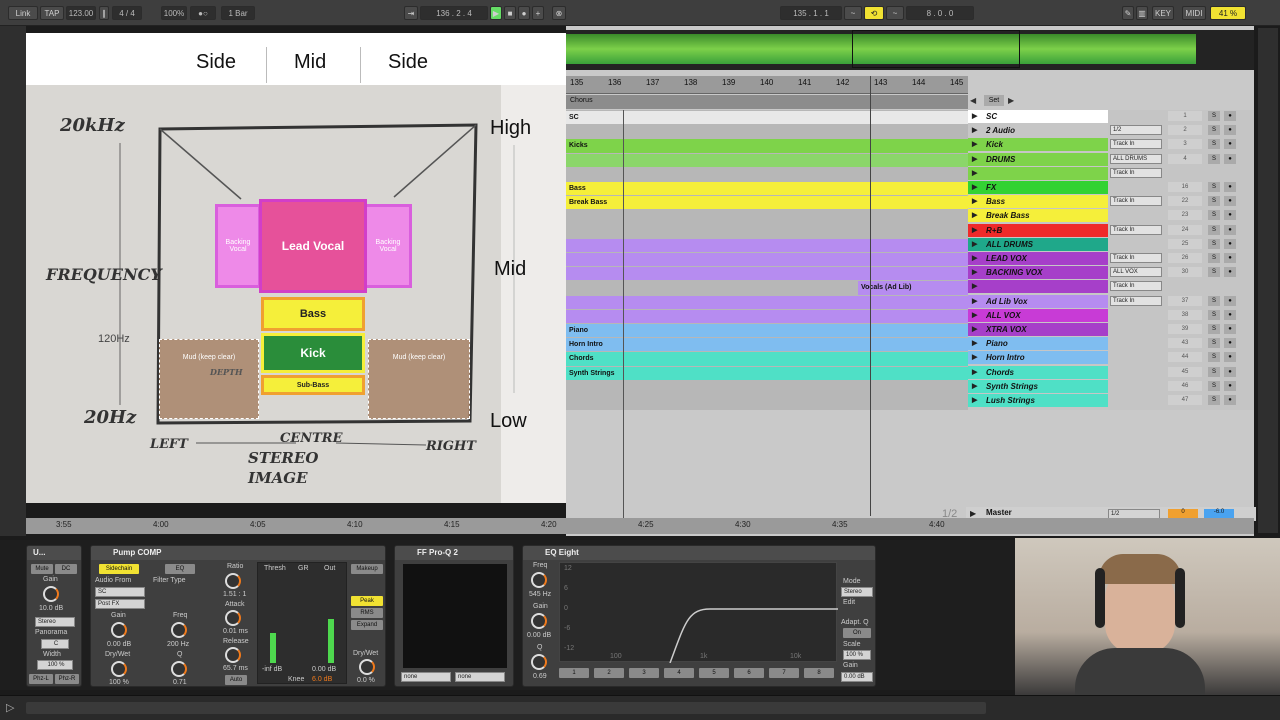  What do you see at coordinates (973, 100) in the screenshot?
I see `prev-locator-icon: ◀` at bounding box center [973, 100].